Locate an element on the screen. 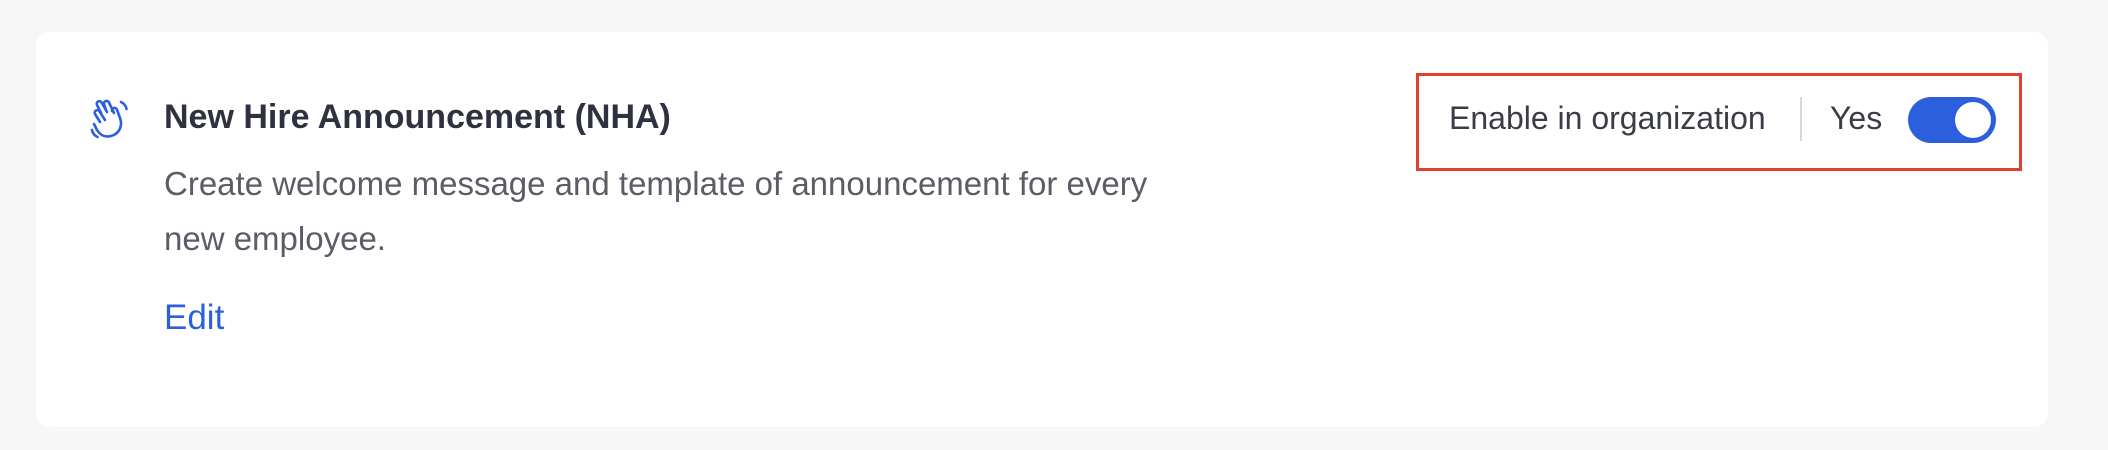  feature-title: New Hire Announcement (NHA) is located at coordinates (417, 117).